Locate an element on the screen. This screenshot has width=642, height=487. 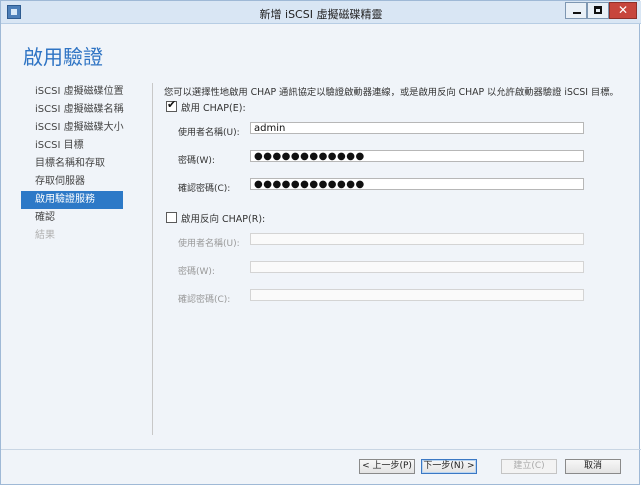
nav-item-iscsi-target: iSCSI 目標 is located at coordinates (86, 146).